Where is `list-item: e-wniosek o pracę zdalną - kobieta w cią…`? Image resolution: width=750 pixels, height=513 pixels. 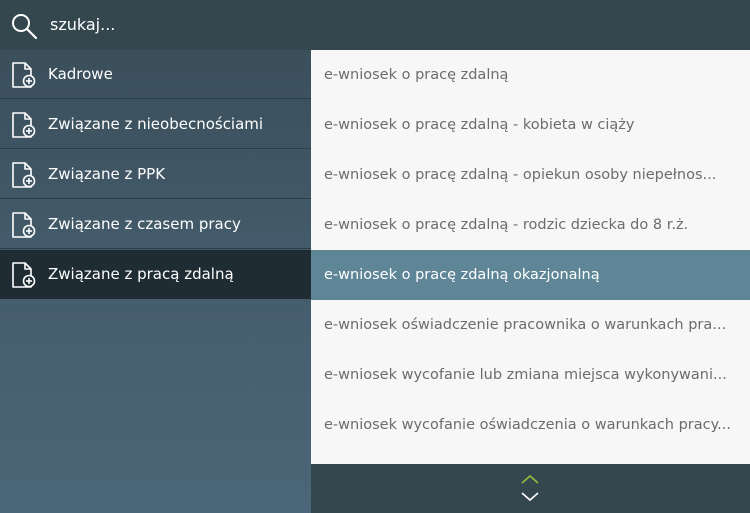 list-item: e-wniosek o pracę zdalną - kobieta w cią… is located at coordinates (530, 125).